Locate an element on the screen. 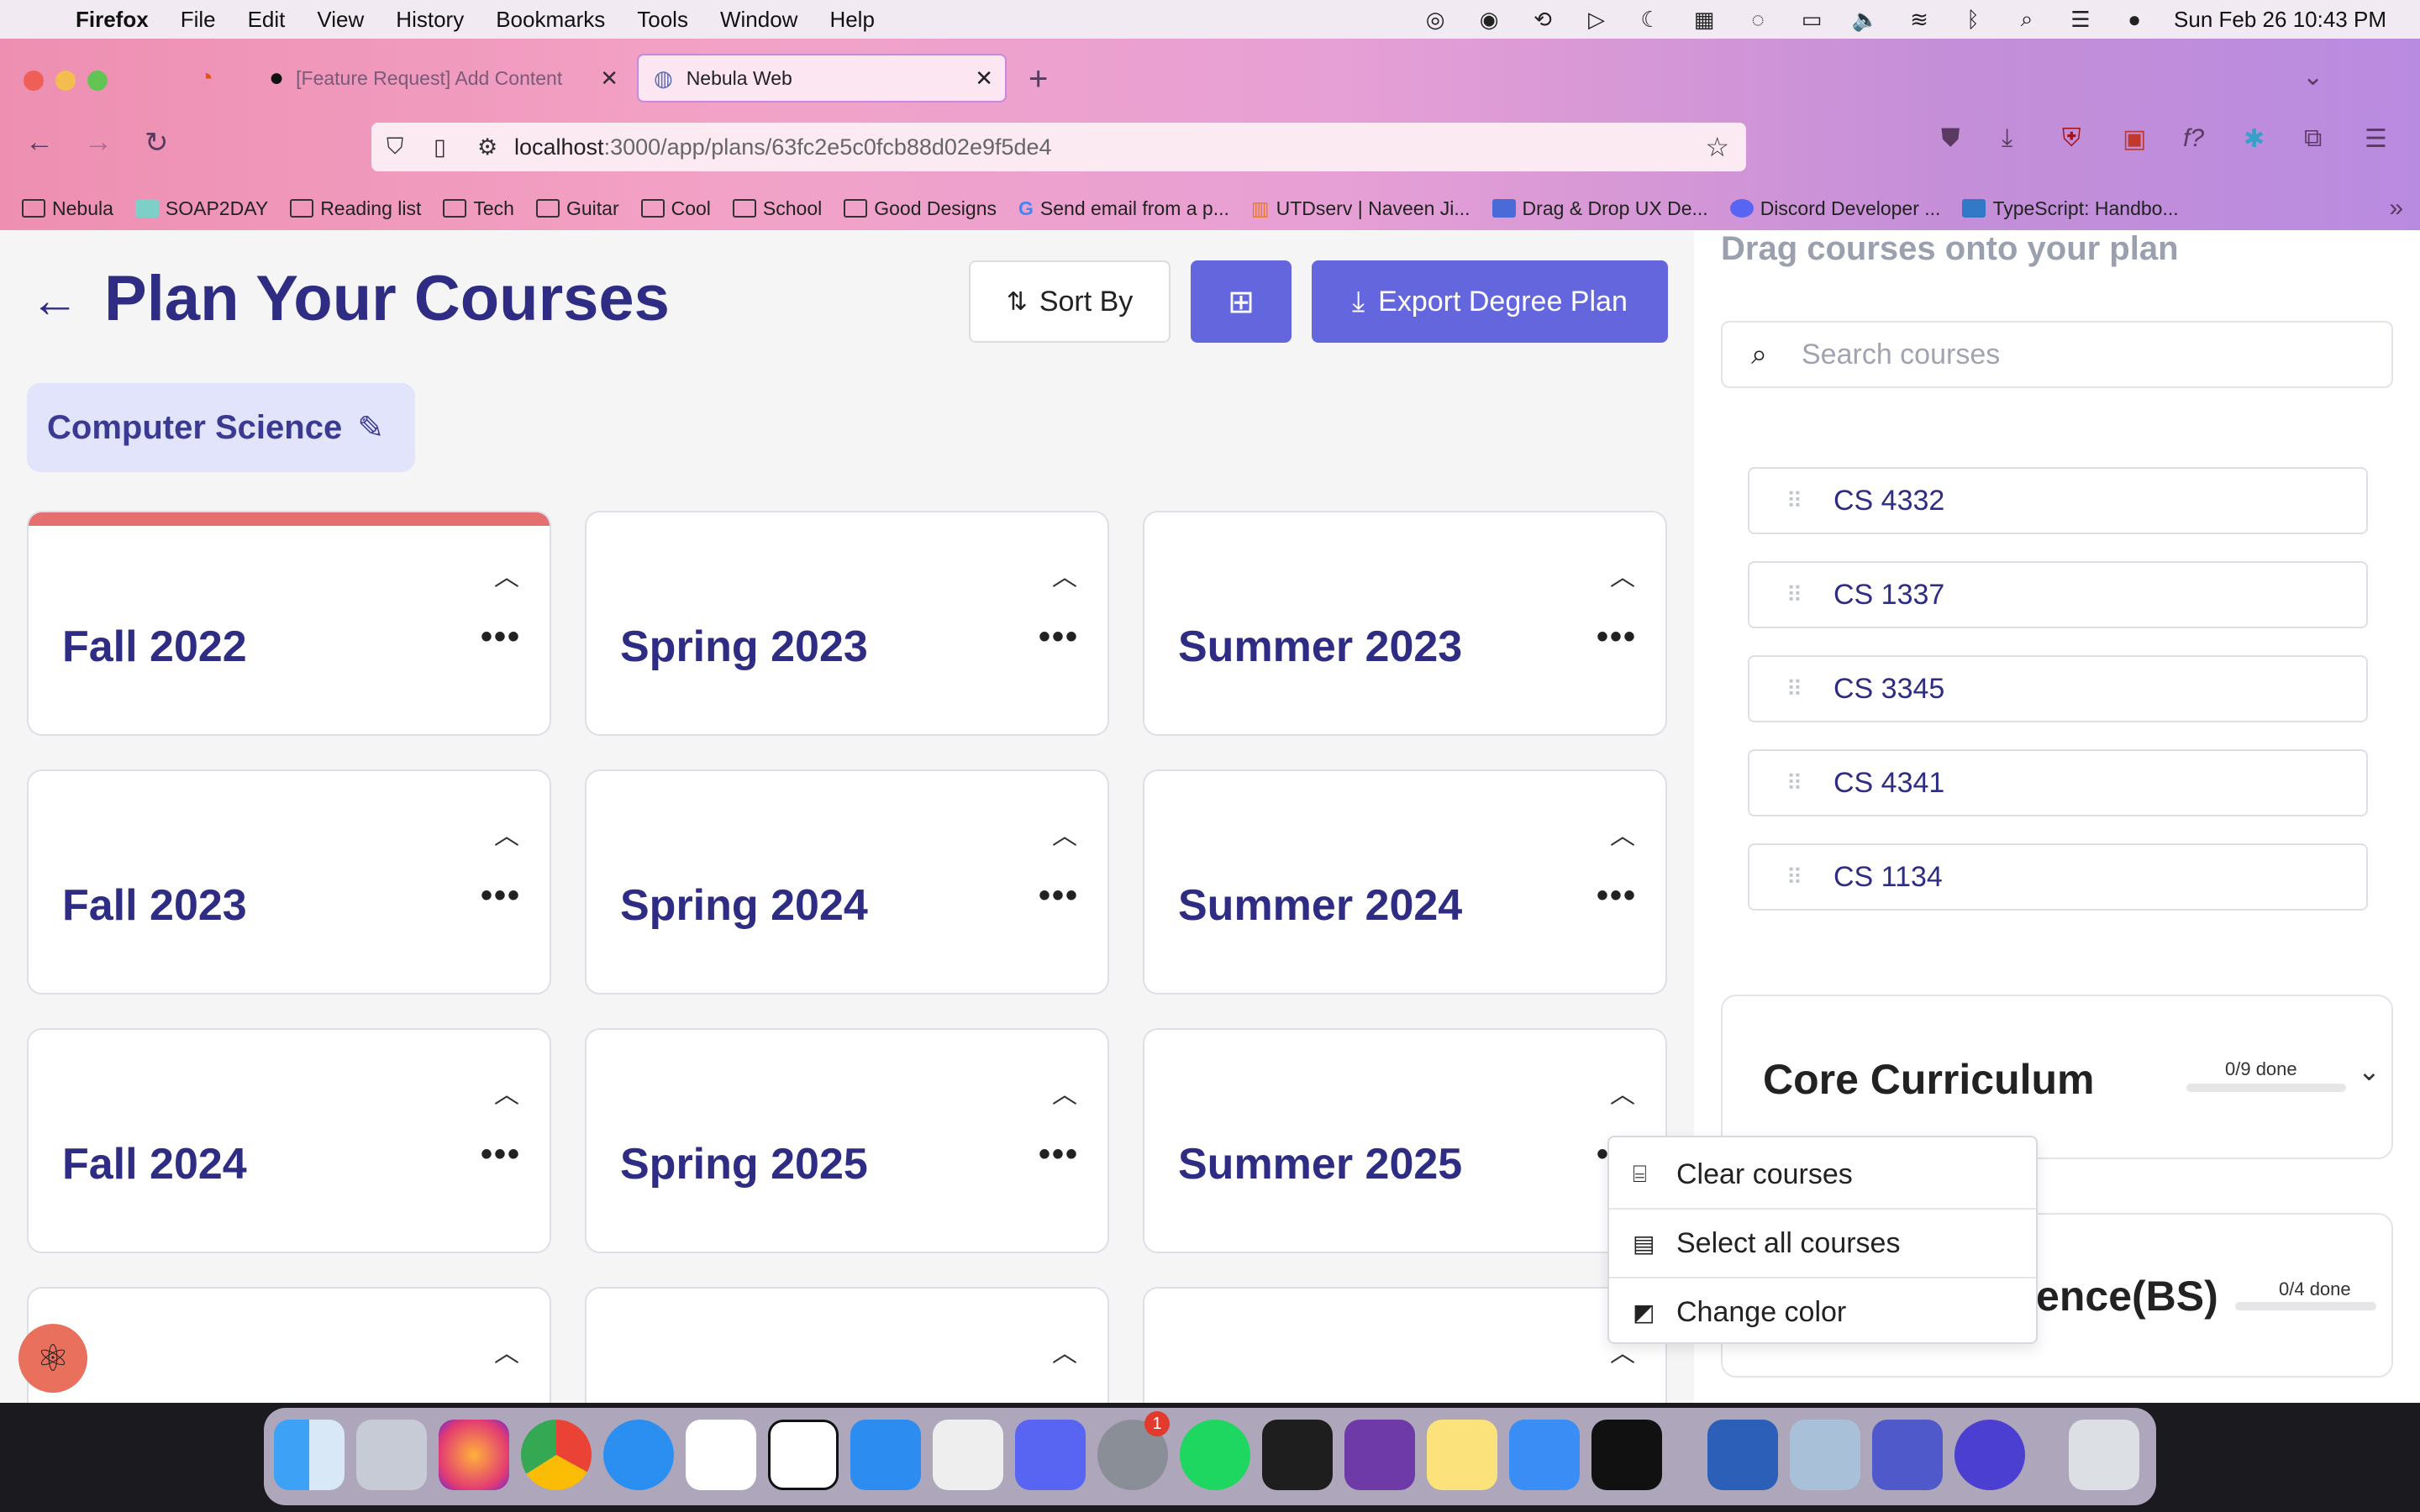 The height and width of the screenshot is (1512, 2420). terminal-alt-icon is located at coordinates (1626, 1455).